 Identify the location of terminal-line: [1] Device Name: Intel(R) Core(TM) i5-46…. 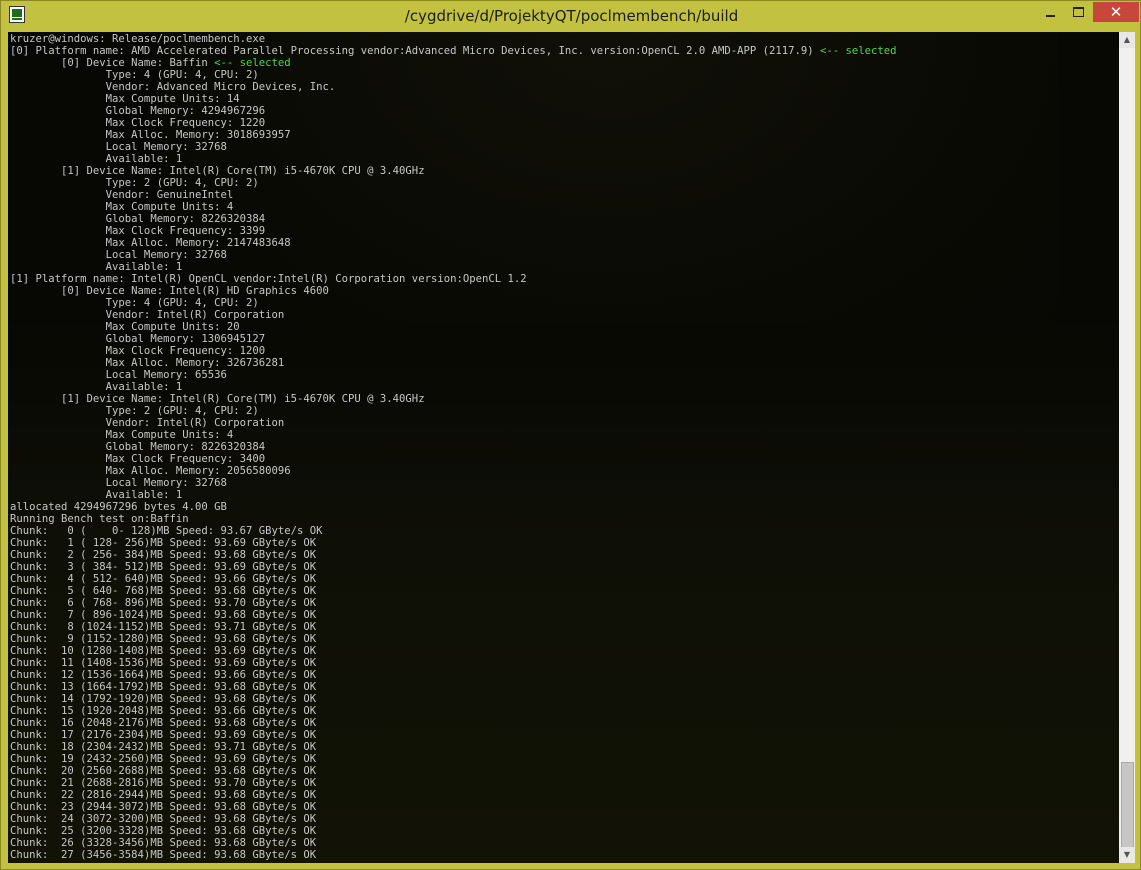
(217, 399).